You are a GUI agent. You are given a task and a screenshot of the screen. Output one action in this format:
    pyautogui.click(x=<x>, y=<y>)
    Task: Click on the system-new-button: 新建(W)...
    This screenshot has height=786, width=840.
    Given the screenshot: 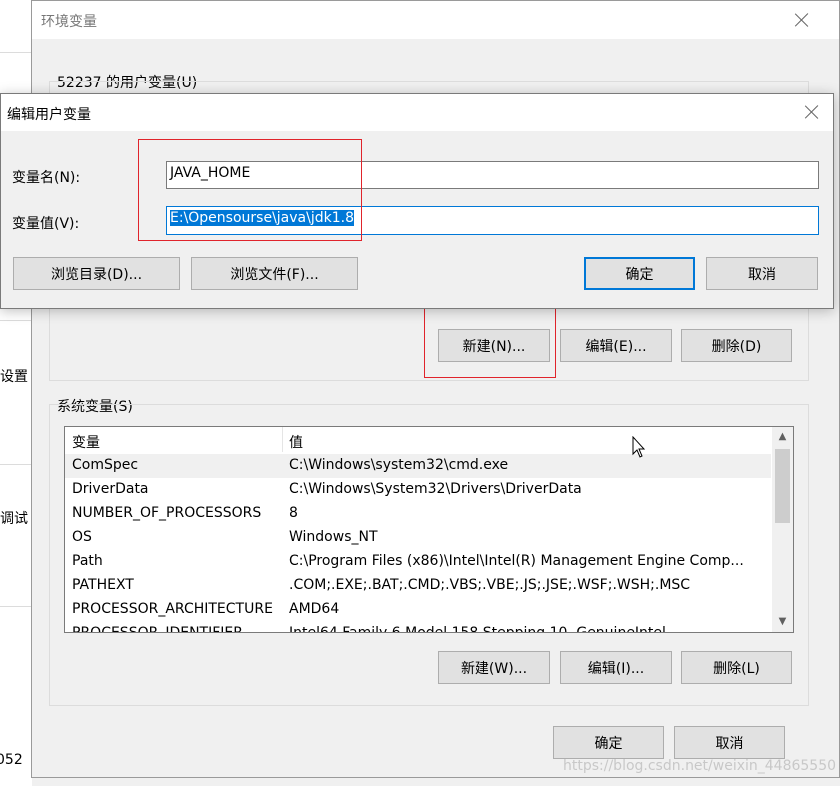 What is the action you would take?
    pyautogui.click(x=494, y=667)
    